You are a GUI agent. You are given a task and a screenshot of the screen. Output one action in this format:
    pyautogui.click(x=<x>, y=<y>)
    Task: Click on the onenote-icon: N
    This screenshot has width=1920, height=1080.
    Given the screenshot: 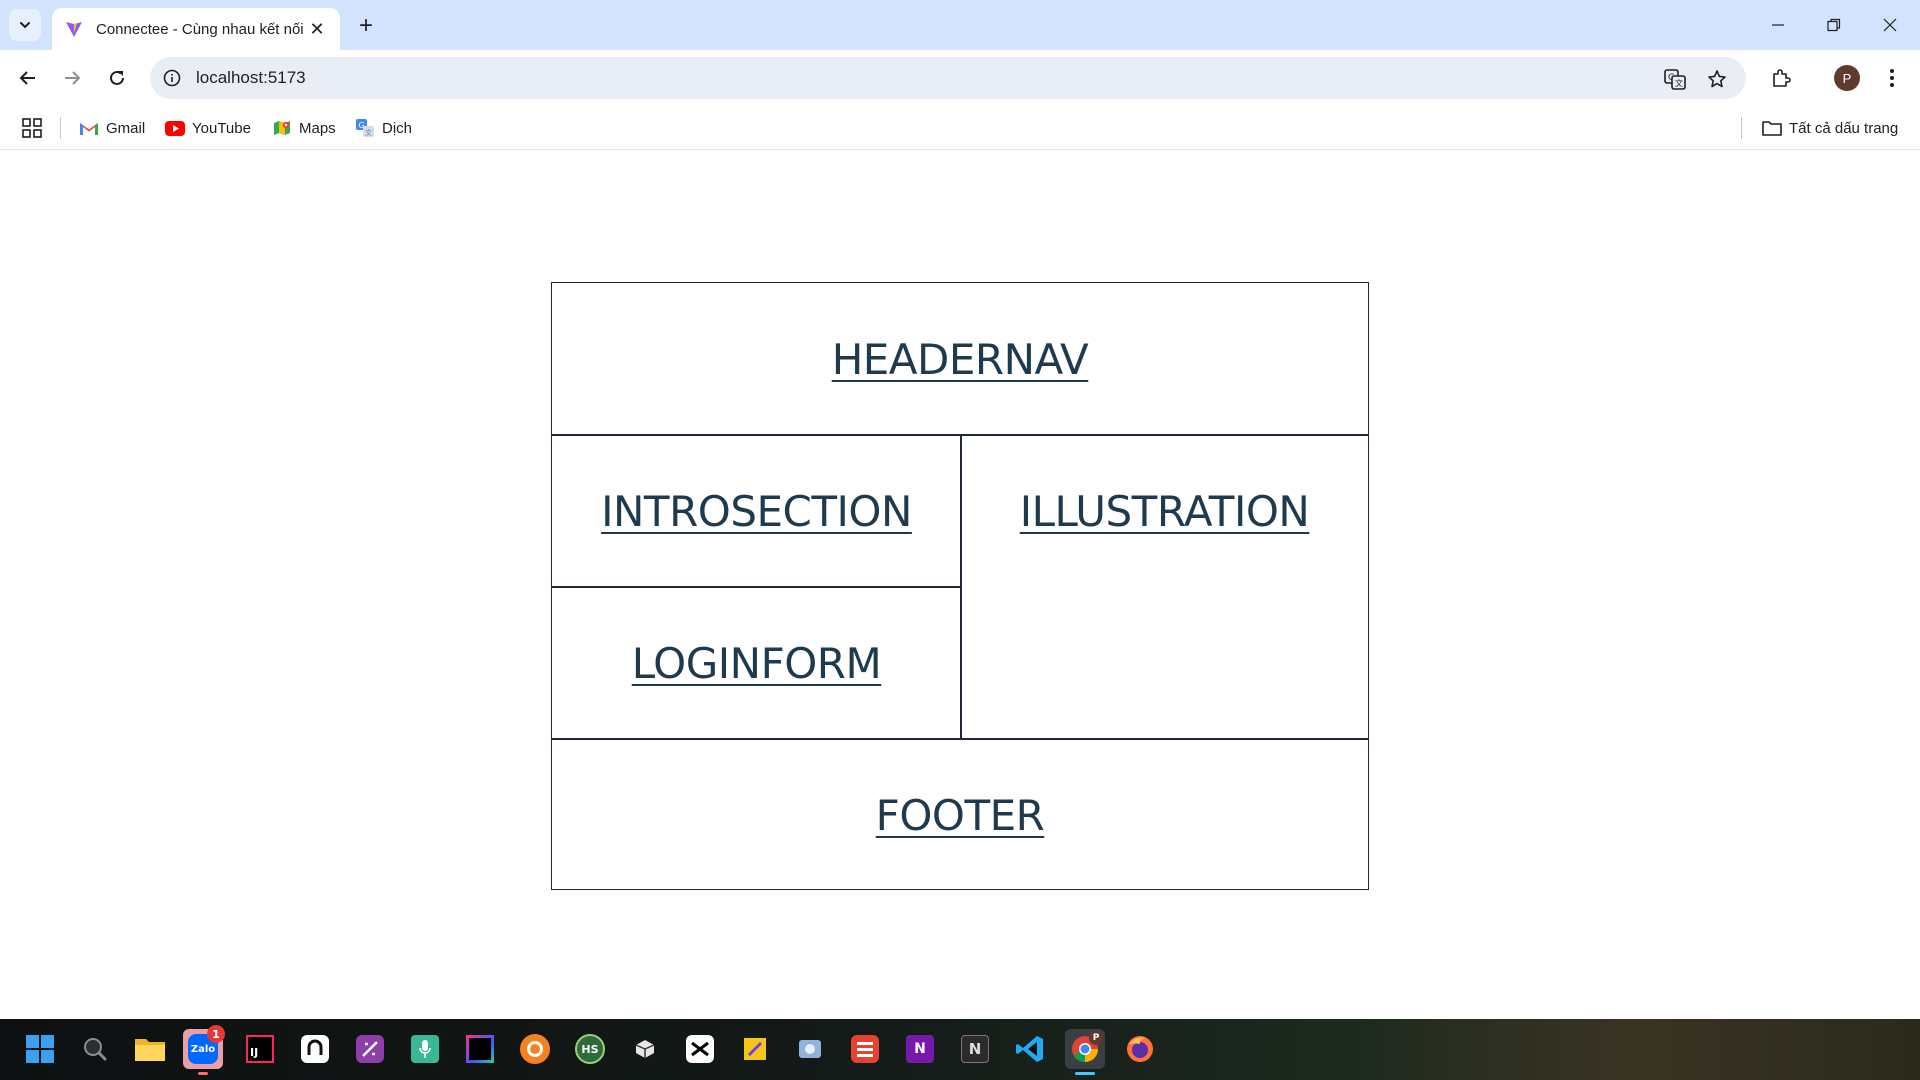 What is the action you would take?
    pyautogui.click(x=920, y=1049)
    